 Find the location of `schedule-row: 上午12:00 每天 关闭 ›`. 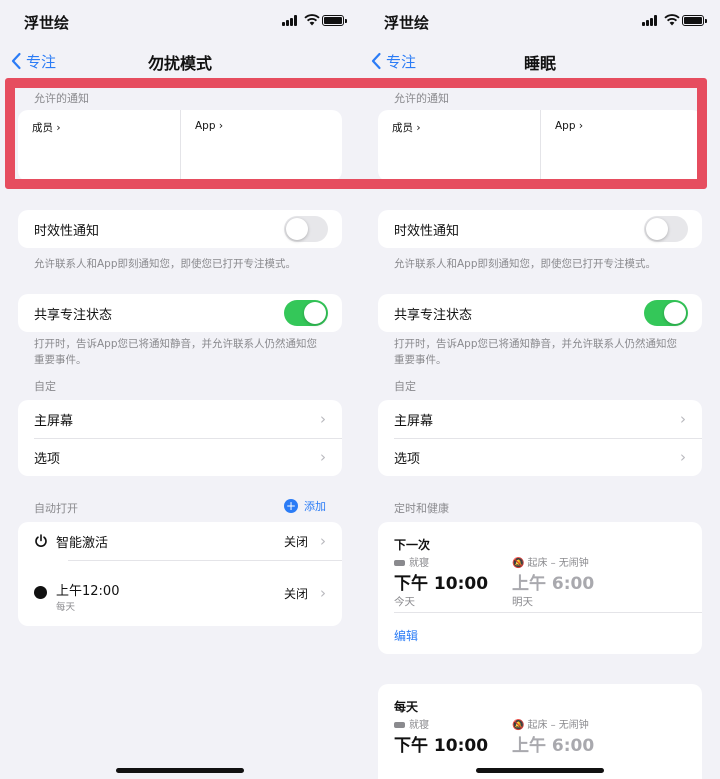

schedule-row: 上午12:00 每天 关闭 › is located at coordinates (180, 593).